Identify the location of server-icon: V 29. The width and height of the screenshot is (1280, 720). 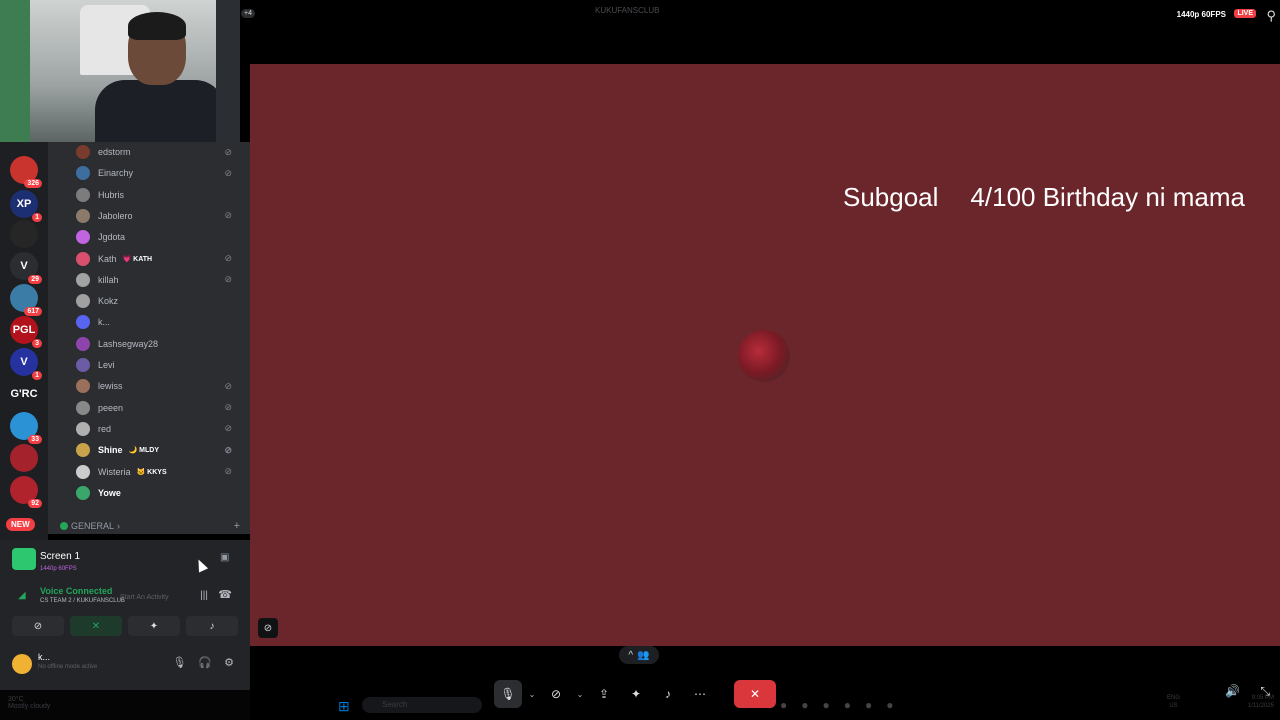
(26, 268).